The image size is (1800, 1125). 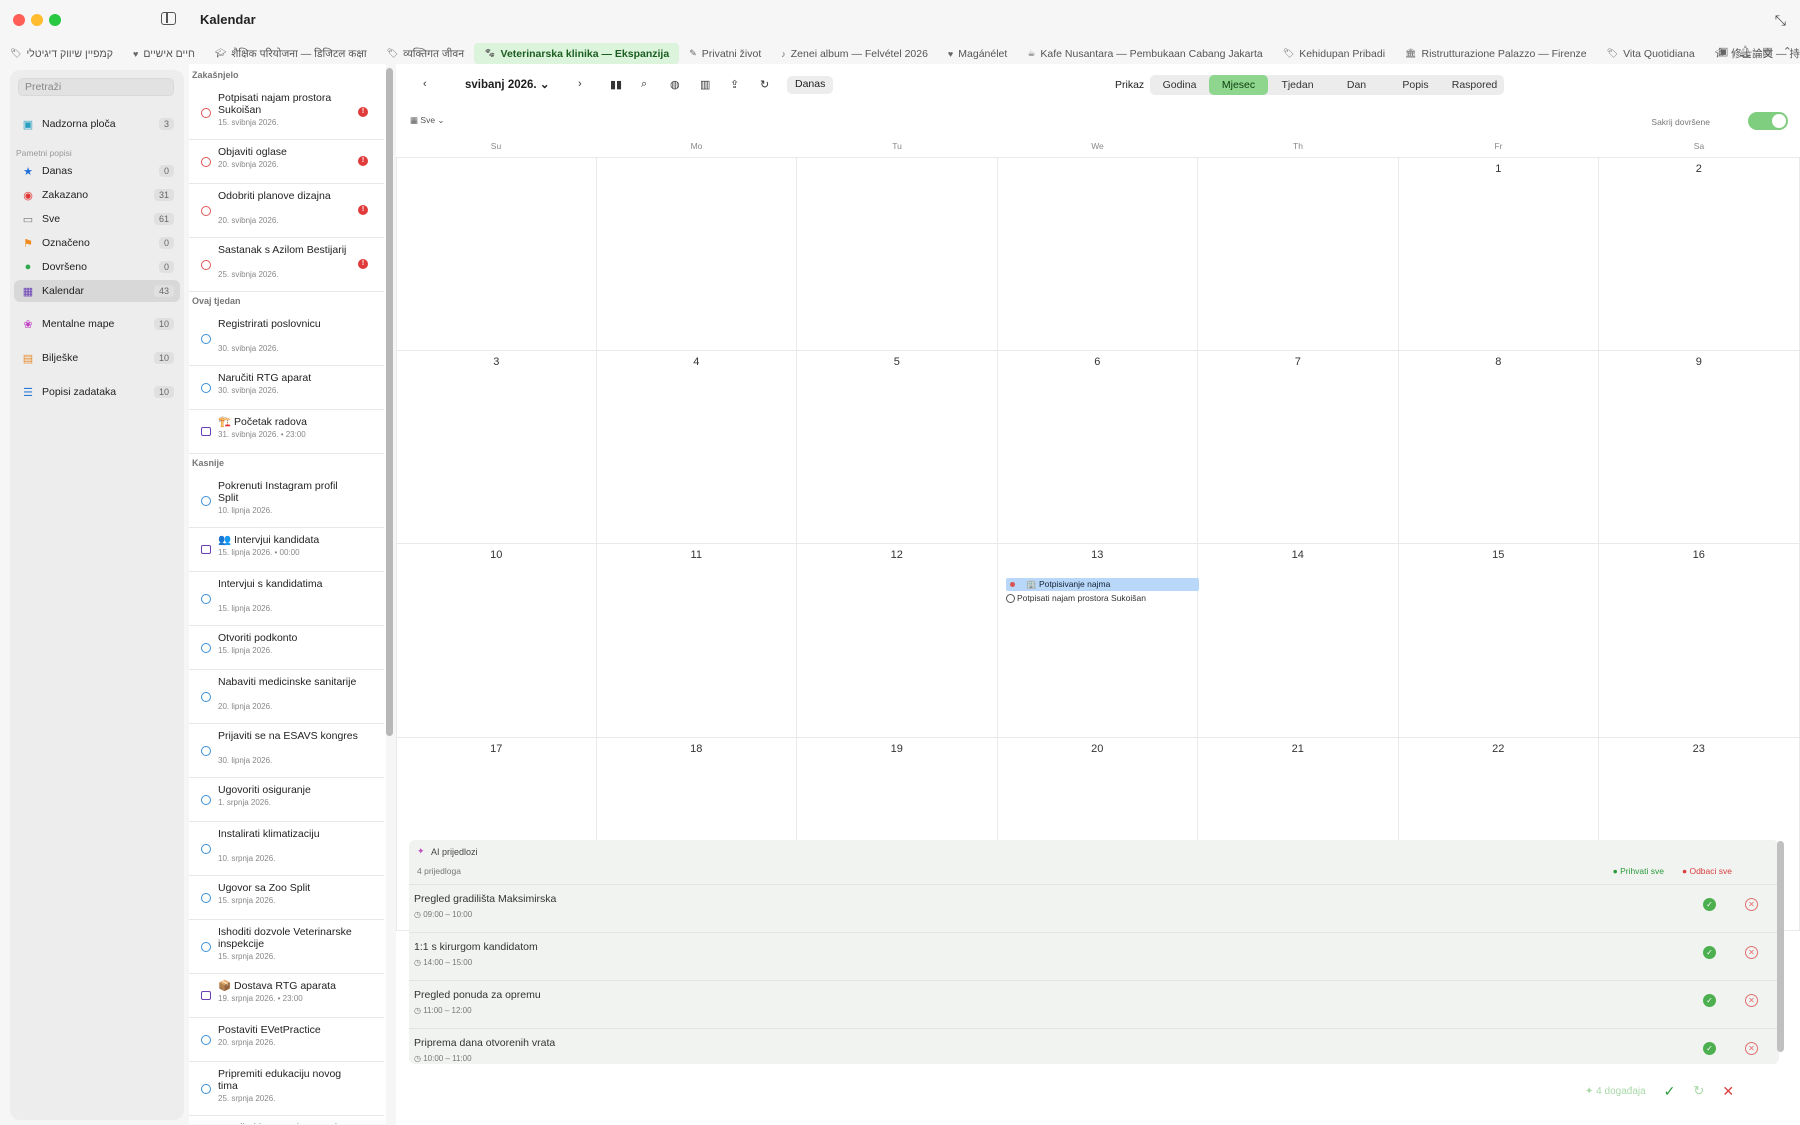 What do you see at coordinates (705, 86) in the screenshot?
I see `book-icon: ▥` at bounding box center [705, 86].